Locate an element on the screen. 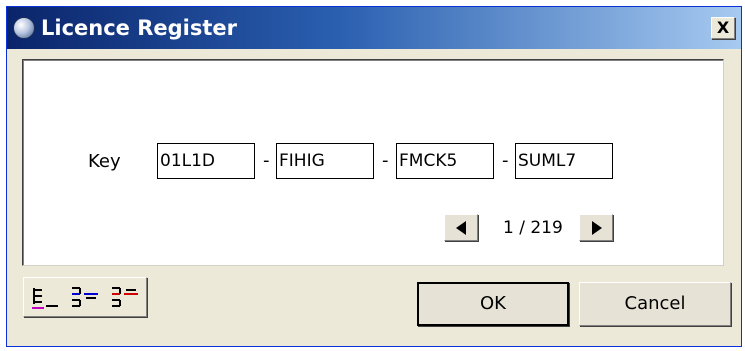 The width and height of the screenshot is (745, 351). previous-page-button is located at coordinates (461, 227).